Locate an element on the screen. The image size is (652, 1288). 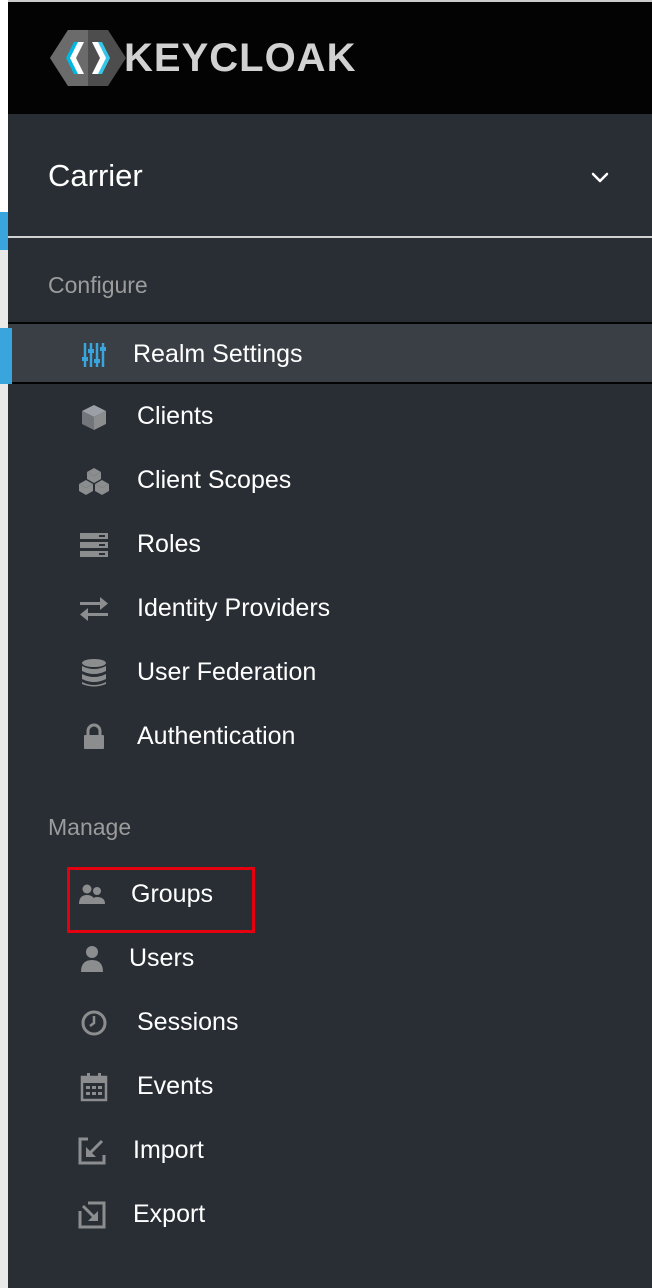
nav-label: Users is located at coordinates (162, 958).